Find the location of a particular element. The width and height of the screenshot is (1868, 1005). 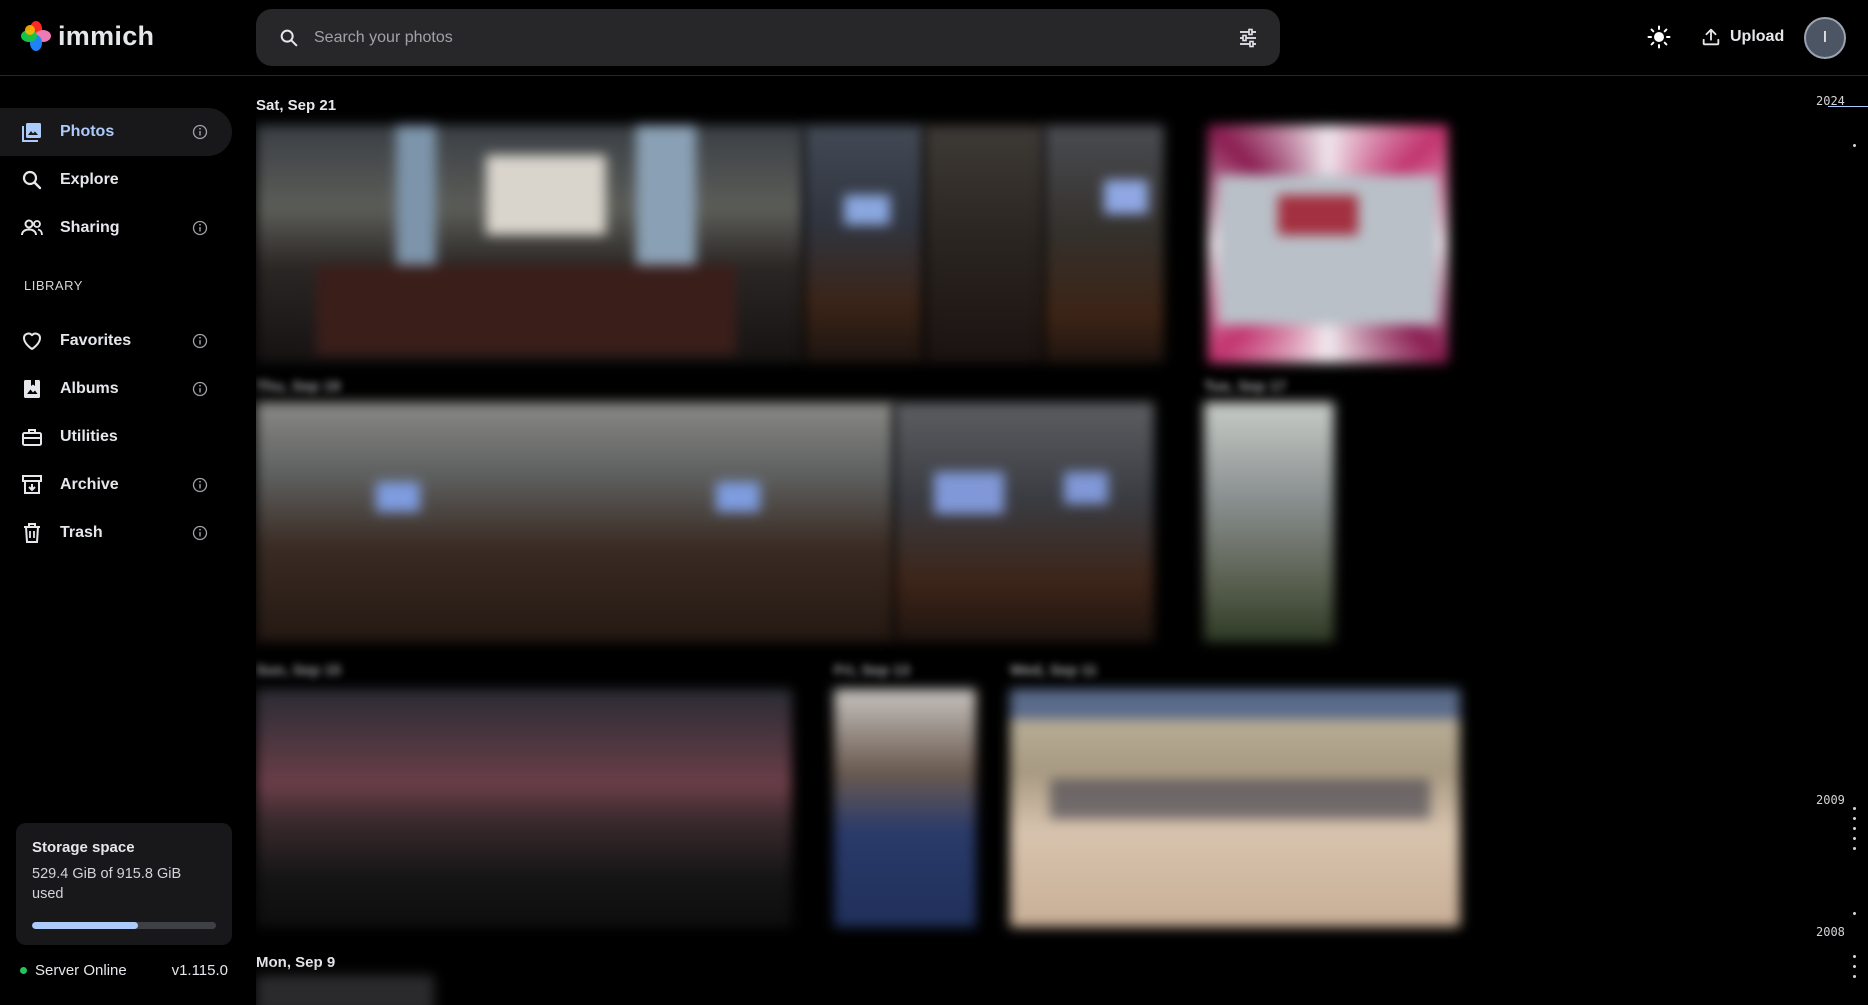

sidebar-item-favorites: Favorites is located at coordinates (116, 341).